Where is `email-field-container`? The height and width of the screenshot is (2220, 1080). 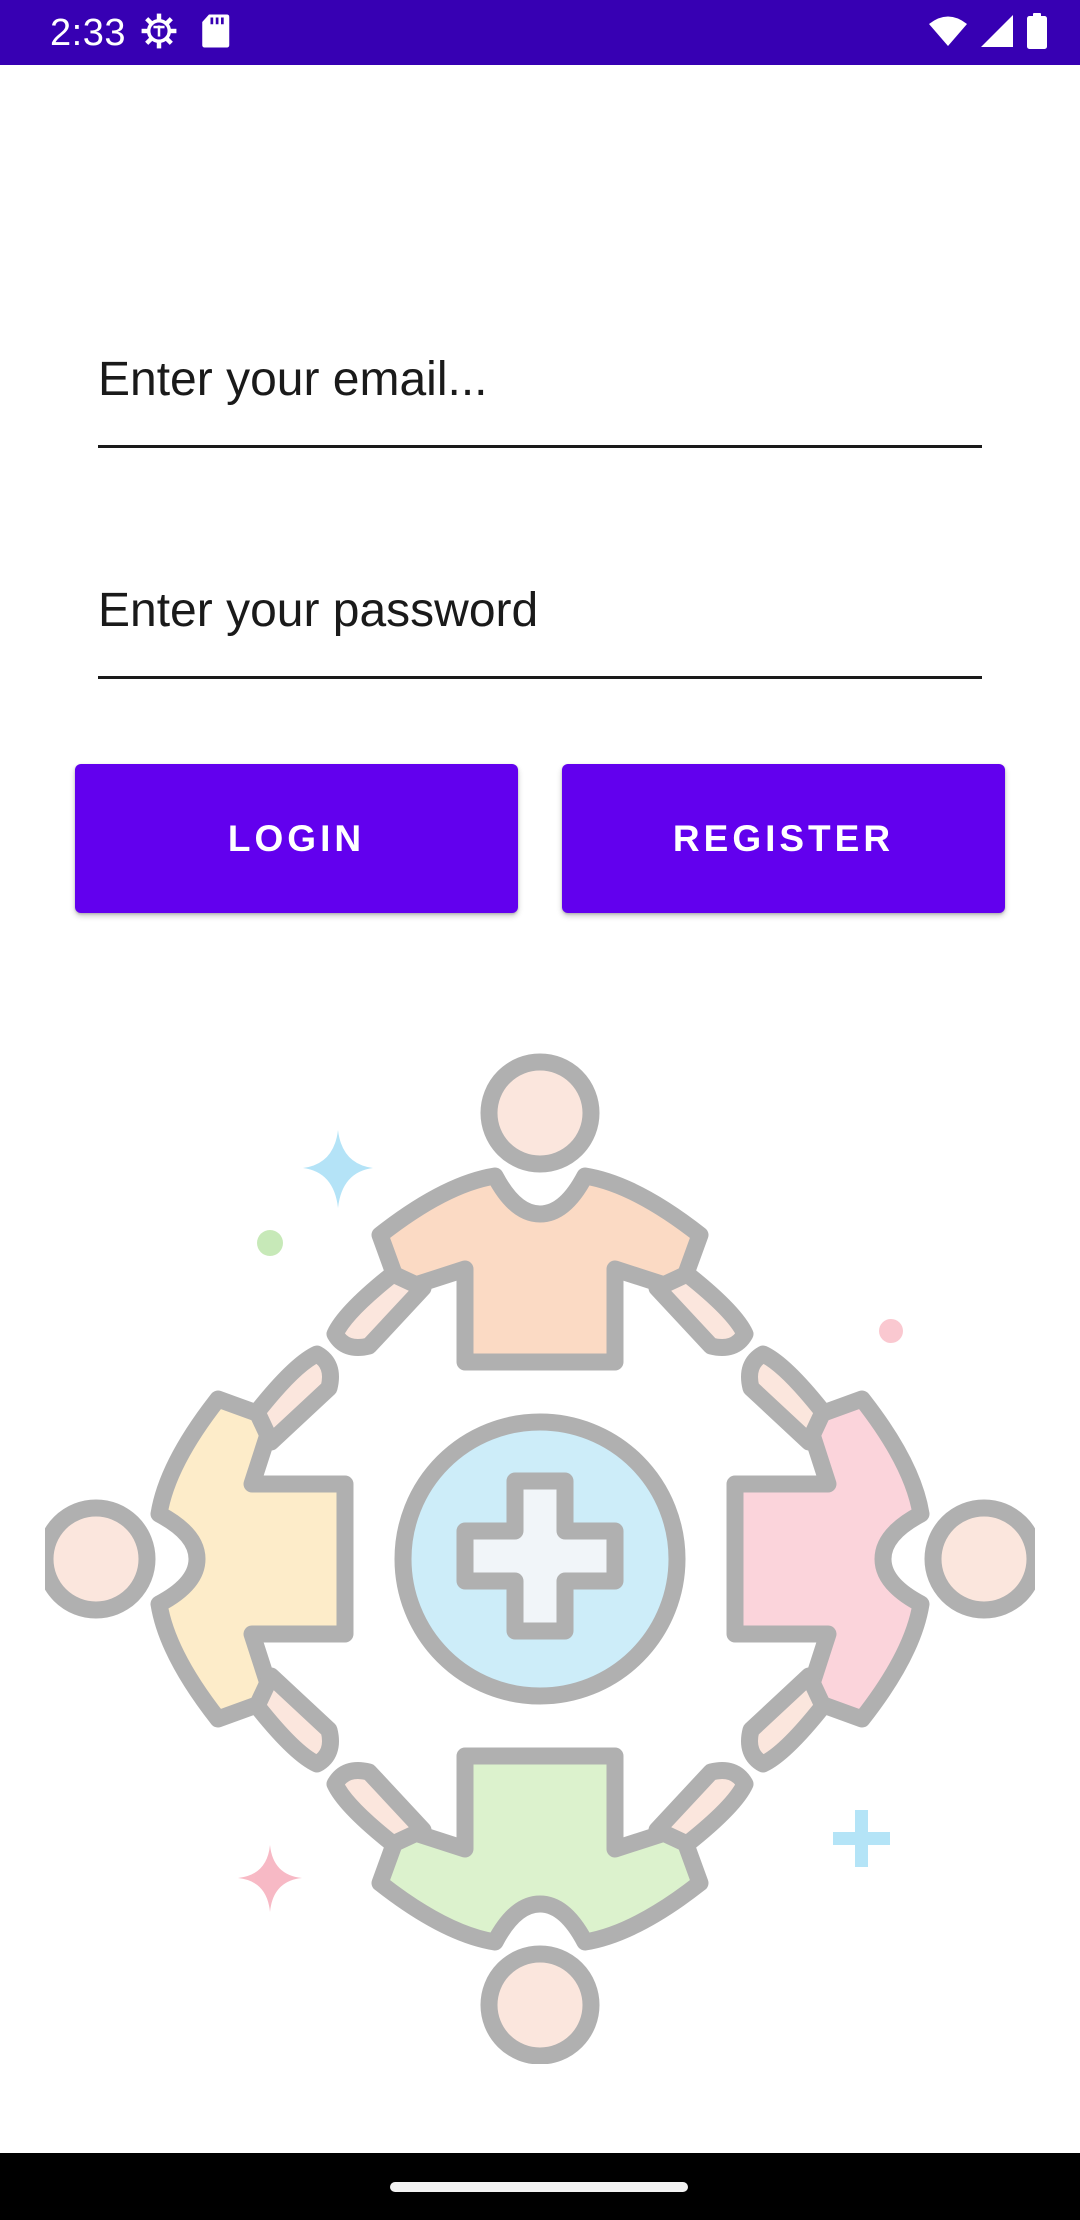 email-field-container is located at coordinates (540, 396).